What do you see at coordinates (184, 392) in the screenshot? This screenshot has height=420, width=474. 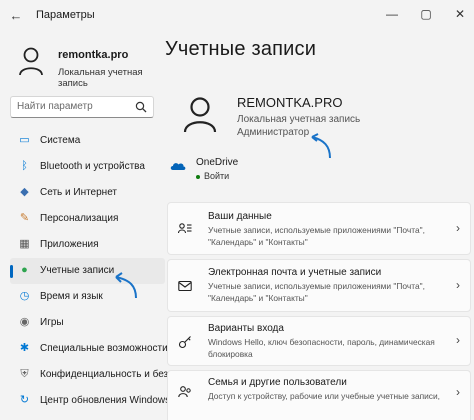 I see `family-icon` at bounding box center [184, 392].